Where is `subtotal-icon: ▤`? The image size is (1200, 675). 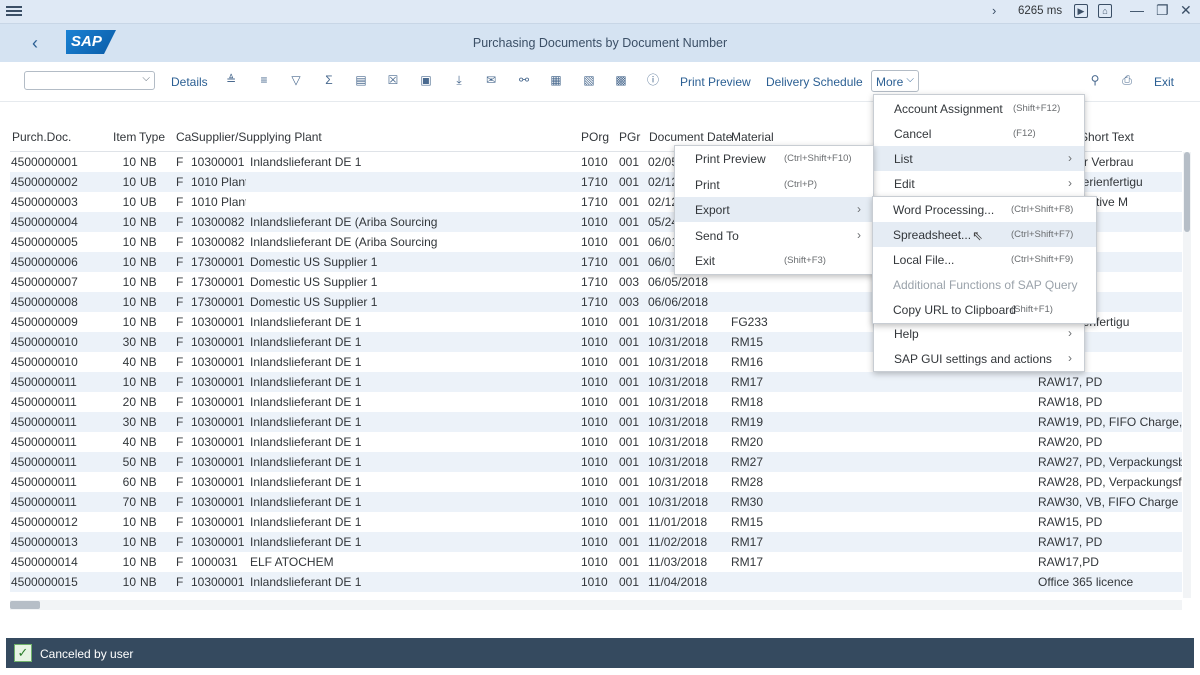
subtotal-icon: ▤ is located at coordinates (361, 80).